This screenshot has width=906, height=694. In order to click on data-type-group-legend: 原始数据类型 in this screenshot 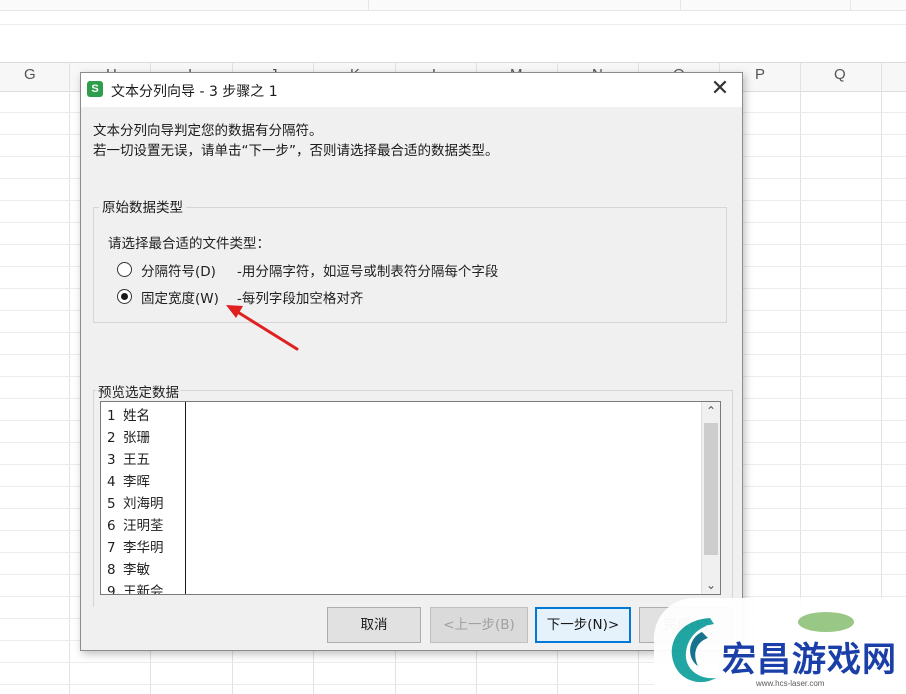, I will do `click(142, 206)`.